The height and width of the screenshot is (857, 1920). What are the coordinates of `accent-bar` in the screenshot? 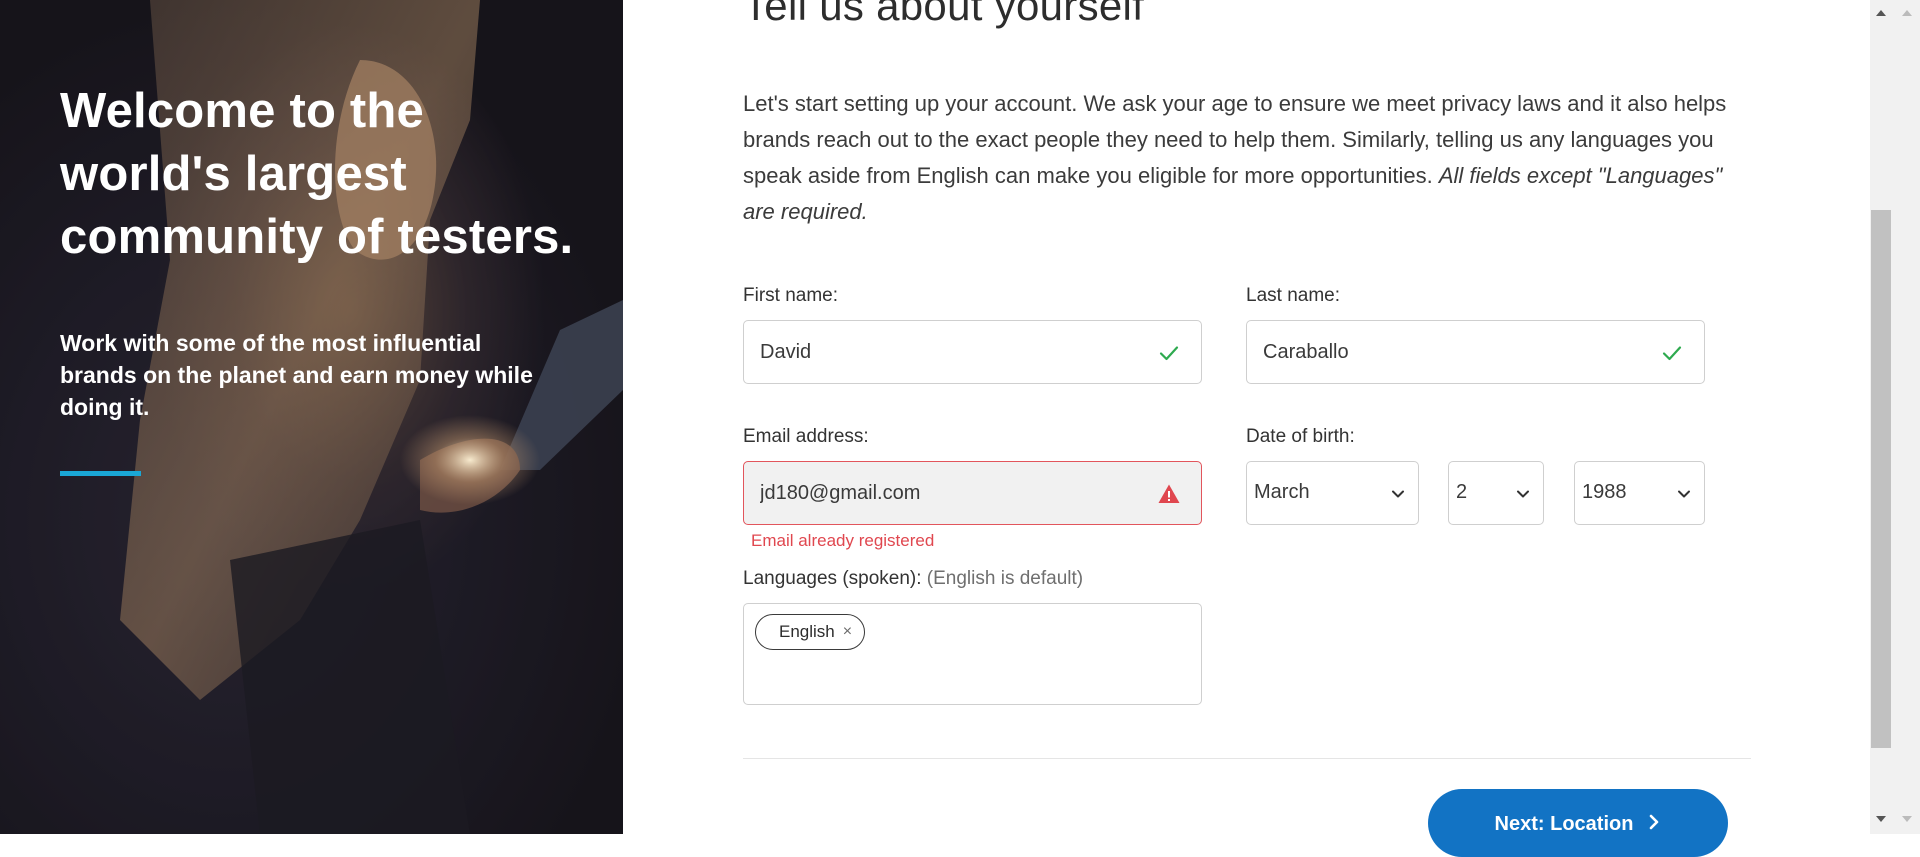 It's located at (100, 473).